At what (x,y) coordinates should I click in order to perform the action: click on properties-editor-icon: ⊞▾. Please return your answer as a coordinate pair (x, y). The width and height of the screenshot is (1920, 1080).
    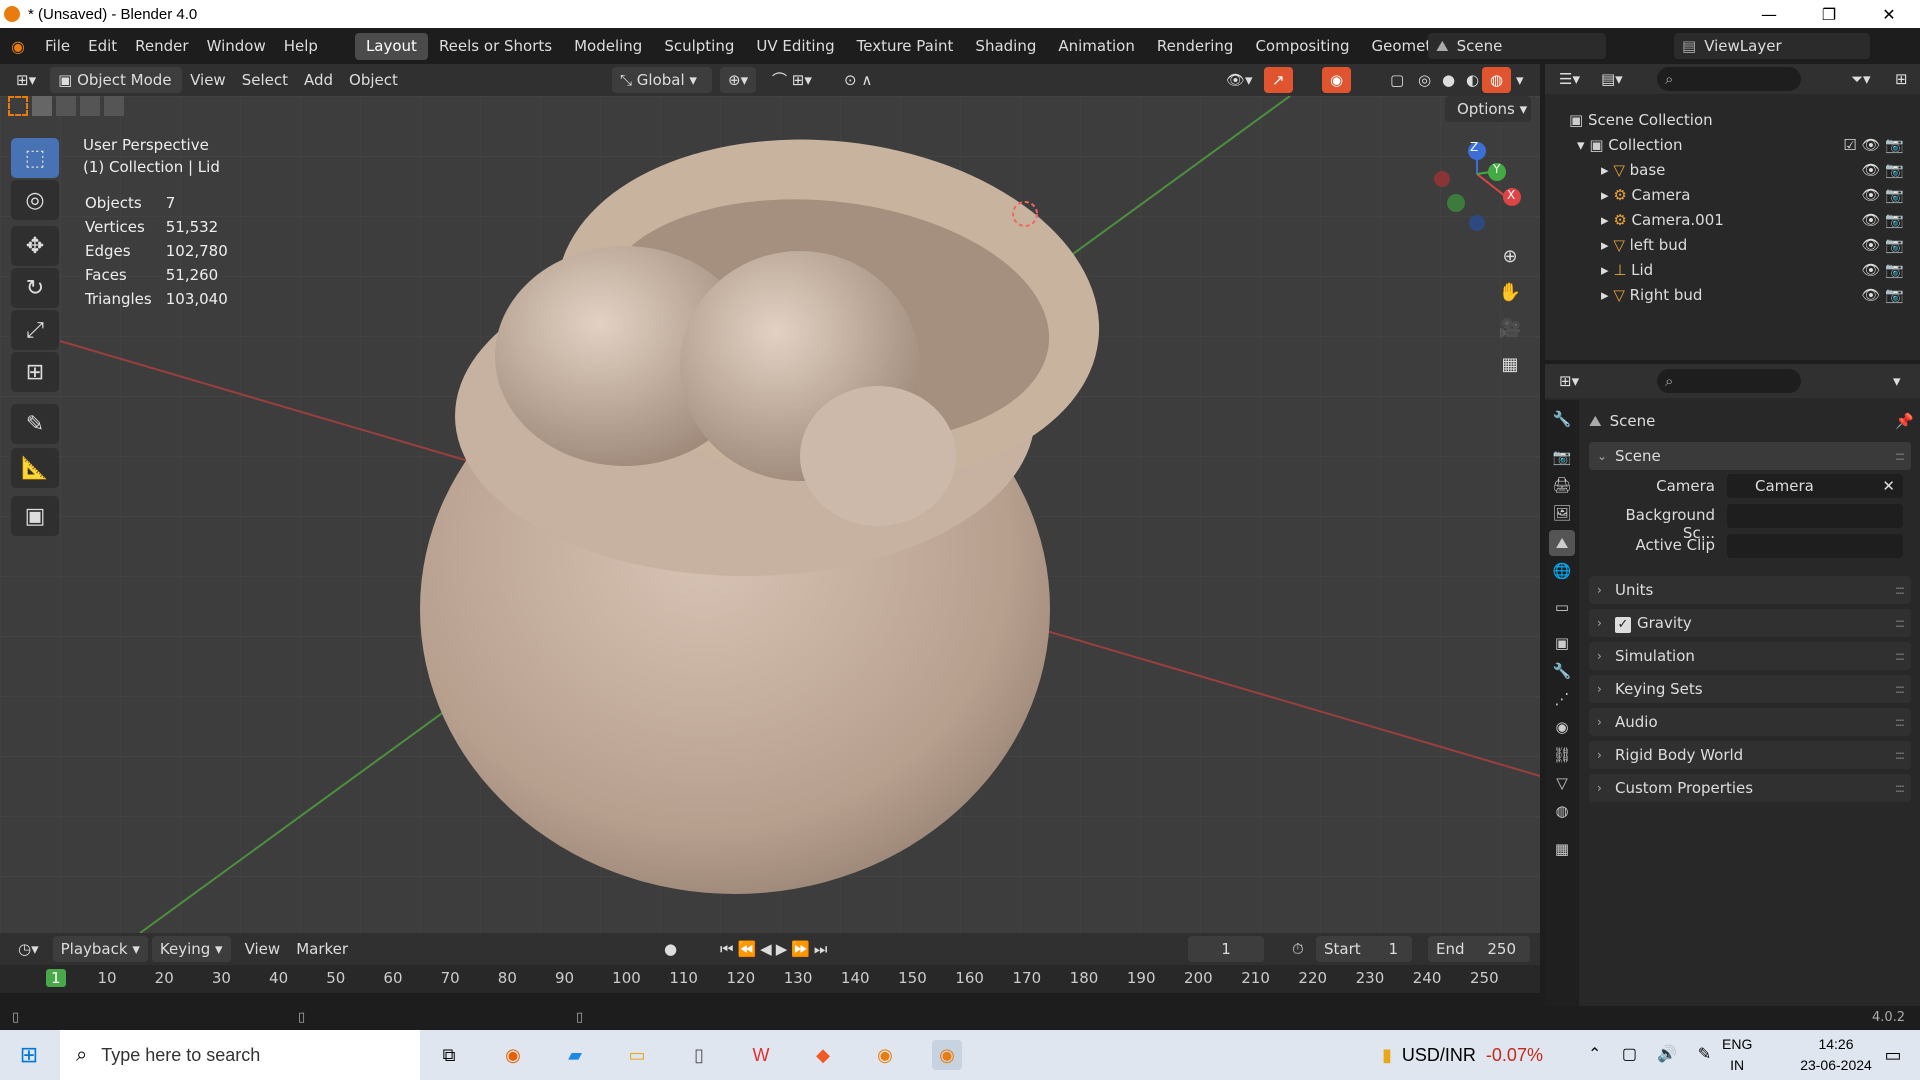
    Looking at the image, I should click on (1569, 381).